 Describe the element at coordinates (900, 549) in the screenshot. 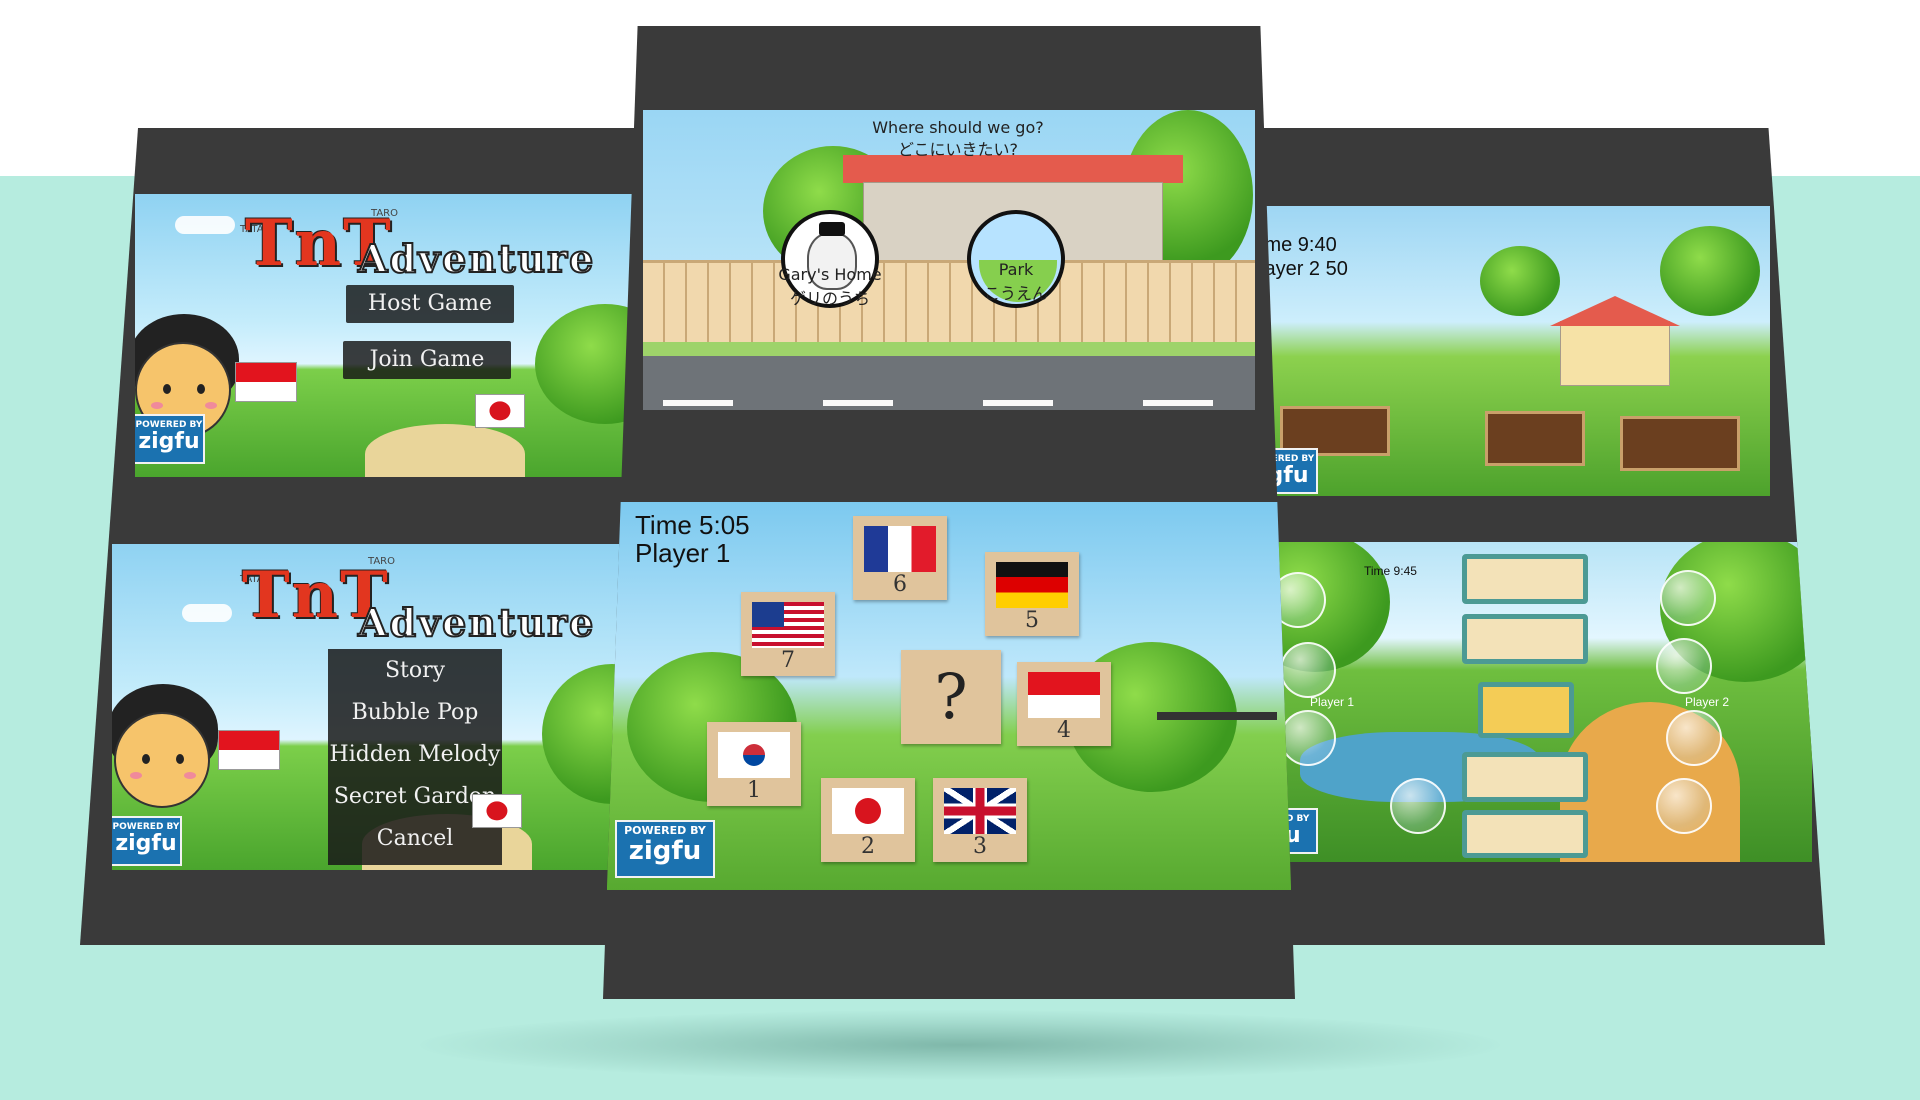

I see `france-flag-icon` at that location.